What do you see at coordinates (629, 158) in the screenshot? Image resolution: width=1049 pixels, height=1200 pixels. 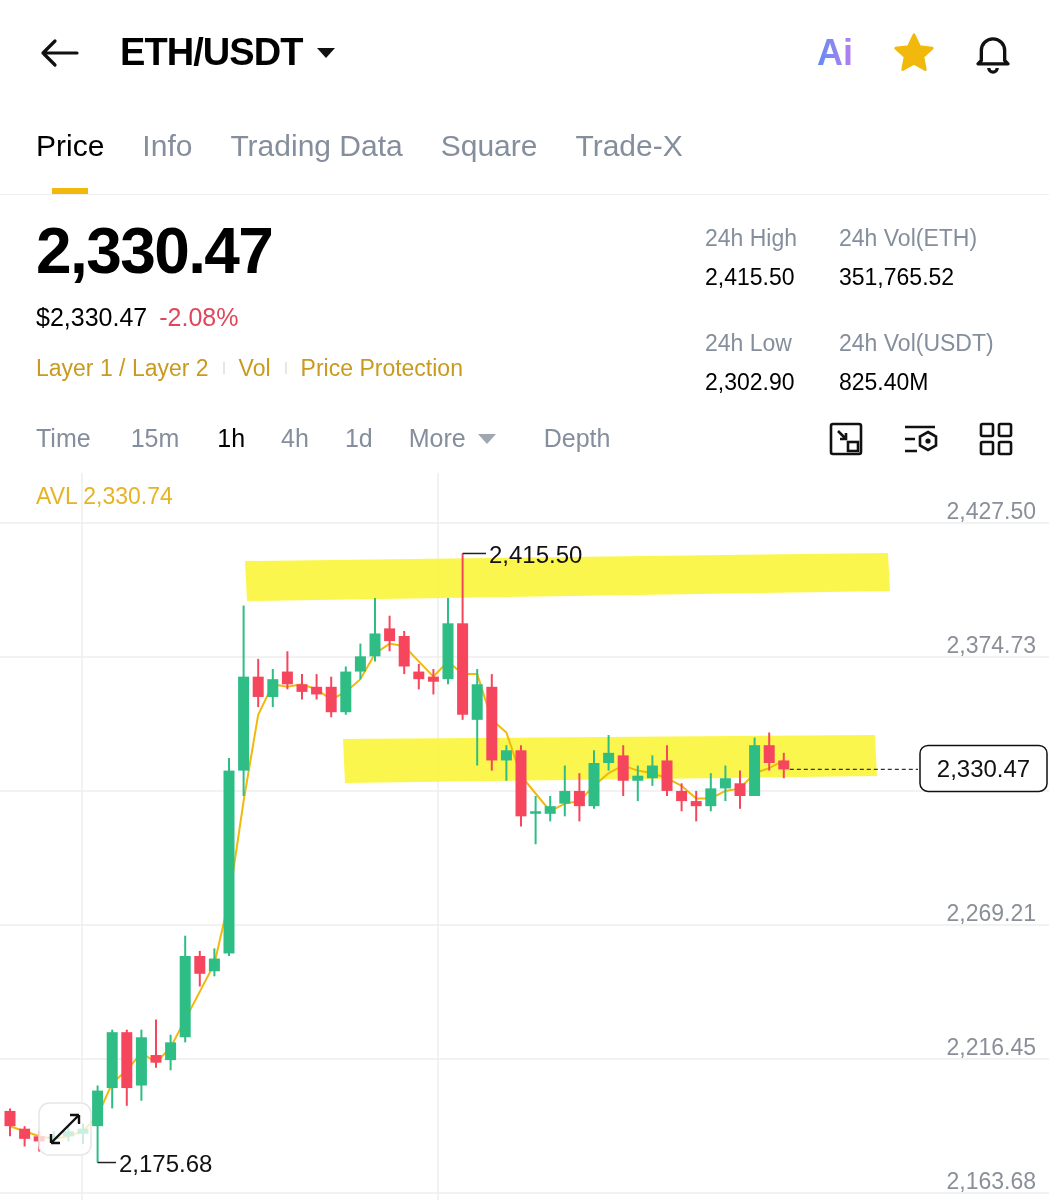 I see `tab: Trade-X` at bounding box center [629, 158].